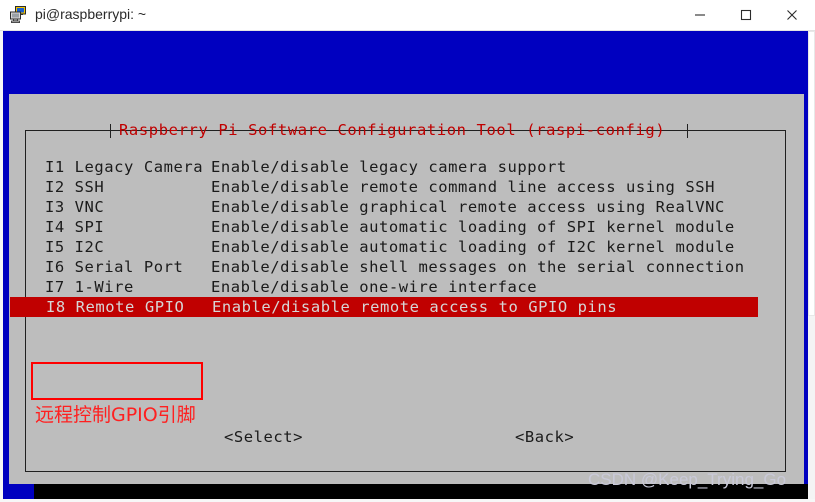 The width and height of the screenshot is (815, 502). What do you see at coordinates (110, 131) in the screenshot?
I see `dialog-header-tick-left` at bounding box center [110, 131].